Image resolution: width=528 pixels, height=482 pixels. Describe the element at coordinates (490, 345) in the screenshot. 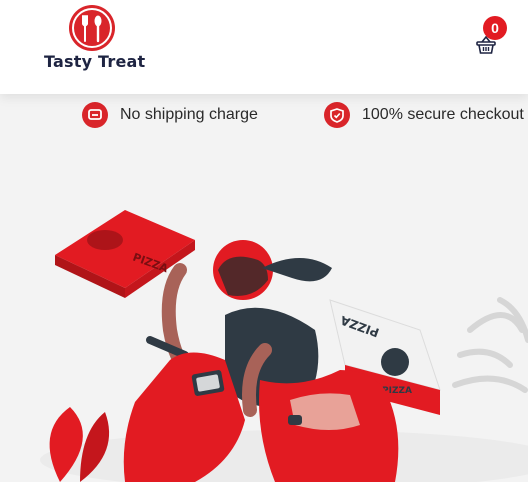

I see `wind-lines-icon` at that location.